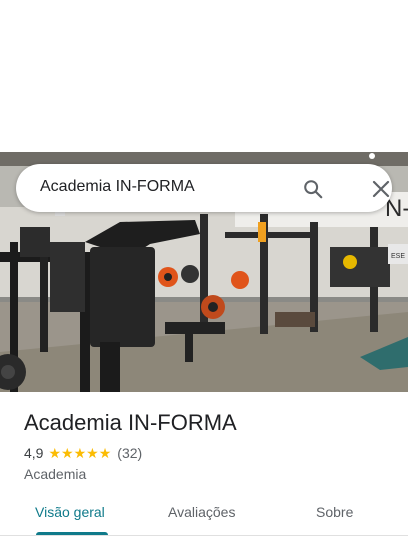  Describe the element at coordinates (313, 189) in the screenshot. I see `search-icon` at that location.